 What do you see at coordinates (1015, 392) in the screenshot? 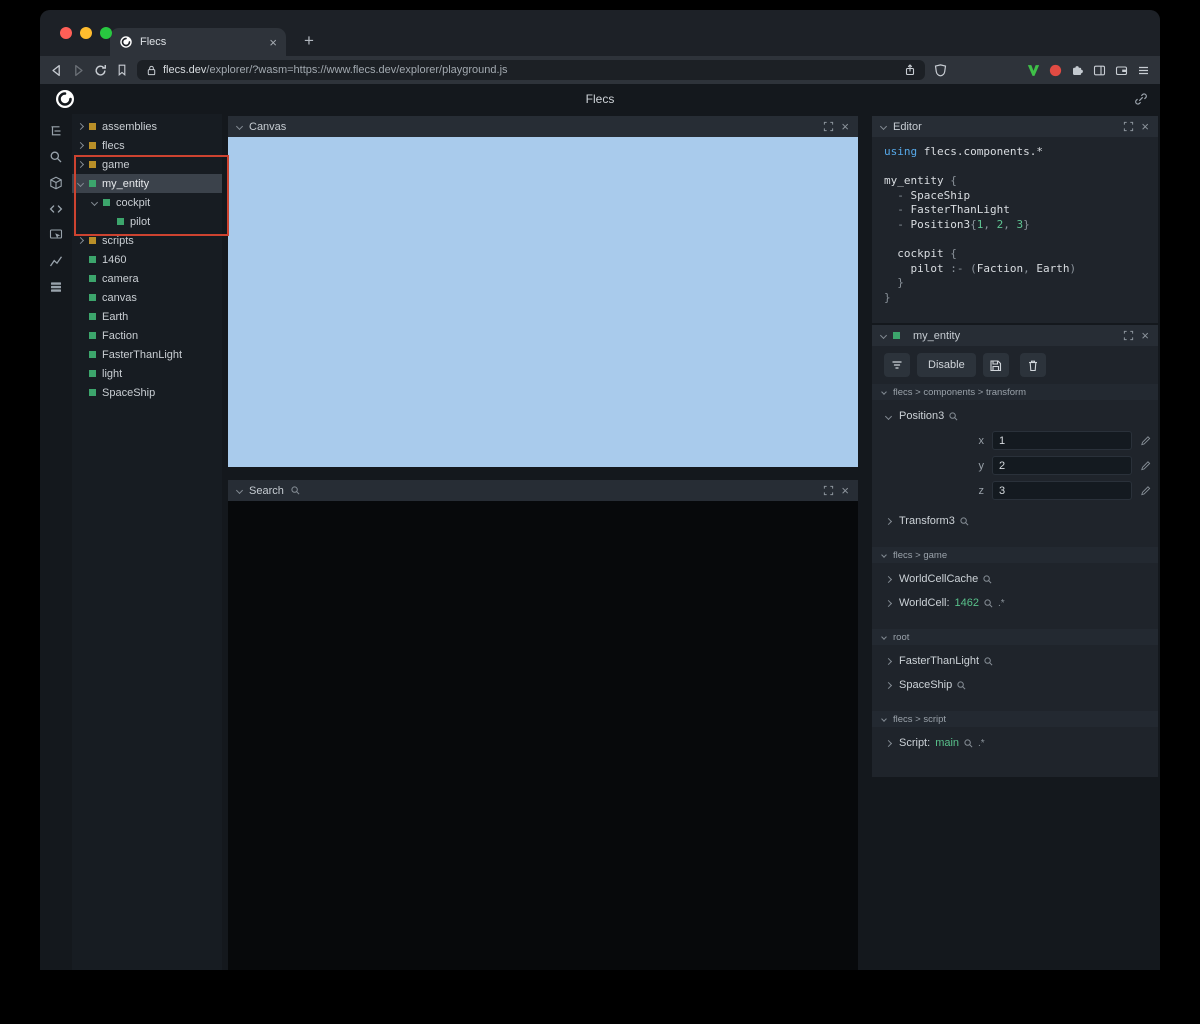
I see `inspector-group-header: flecs > components > transform` at bounding box center [1015, 392].